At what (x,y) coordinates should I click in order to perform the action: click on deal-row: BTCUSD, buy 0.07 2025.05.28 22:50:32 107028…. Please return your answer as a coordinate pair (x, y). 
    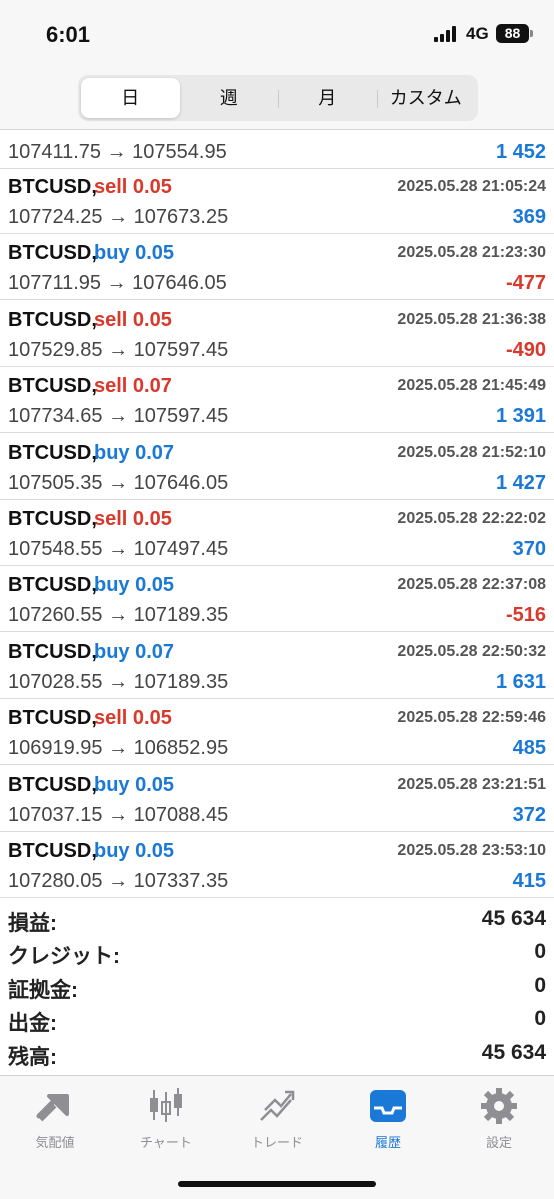
    Looking at the image, I should click on (277, 666).